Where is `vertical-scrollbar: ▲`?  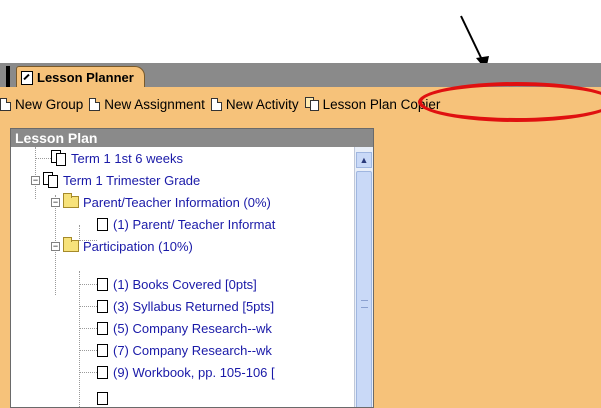
vertical-scrollbar: ▲ is located at coordinates (363, 277).